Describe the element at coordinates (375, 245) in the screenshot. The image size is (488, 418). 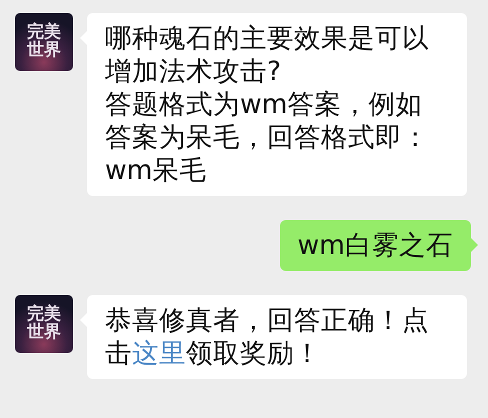
I see `message-text: wm白雾之石` at that location.